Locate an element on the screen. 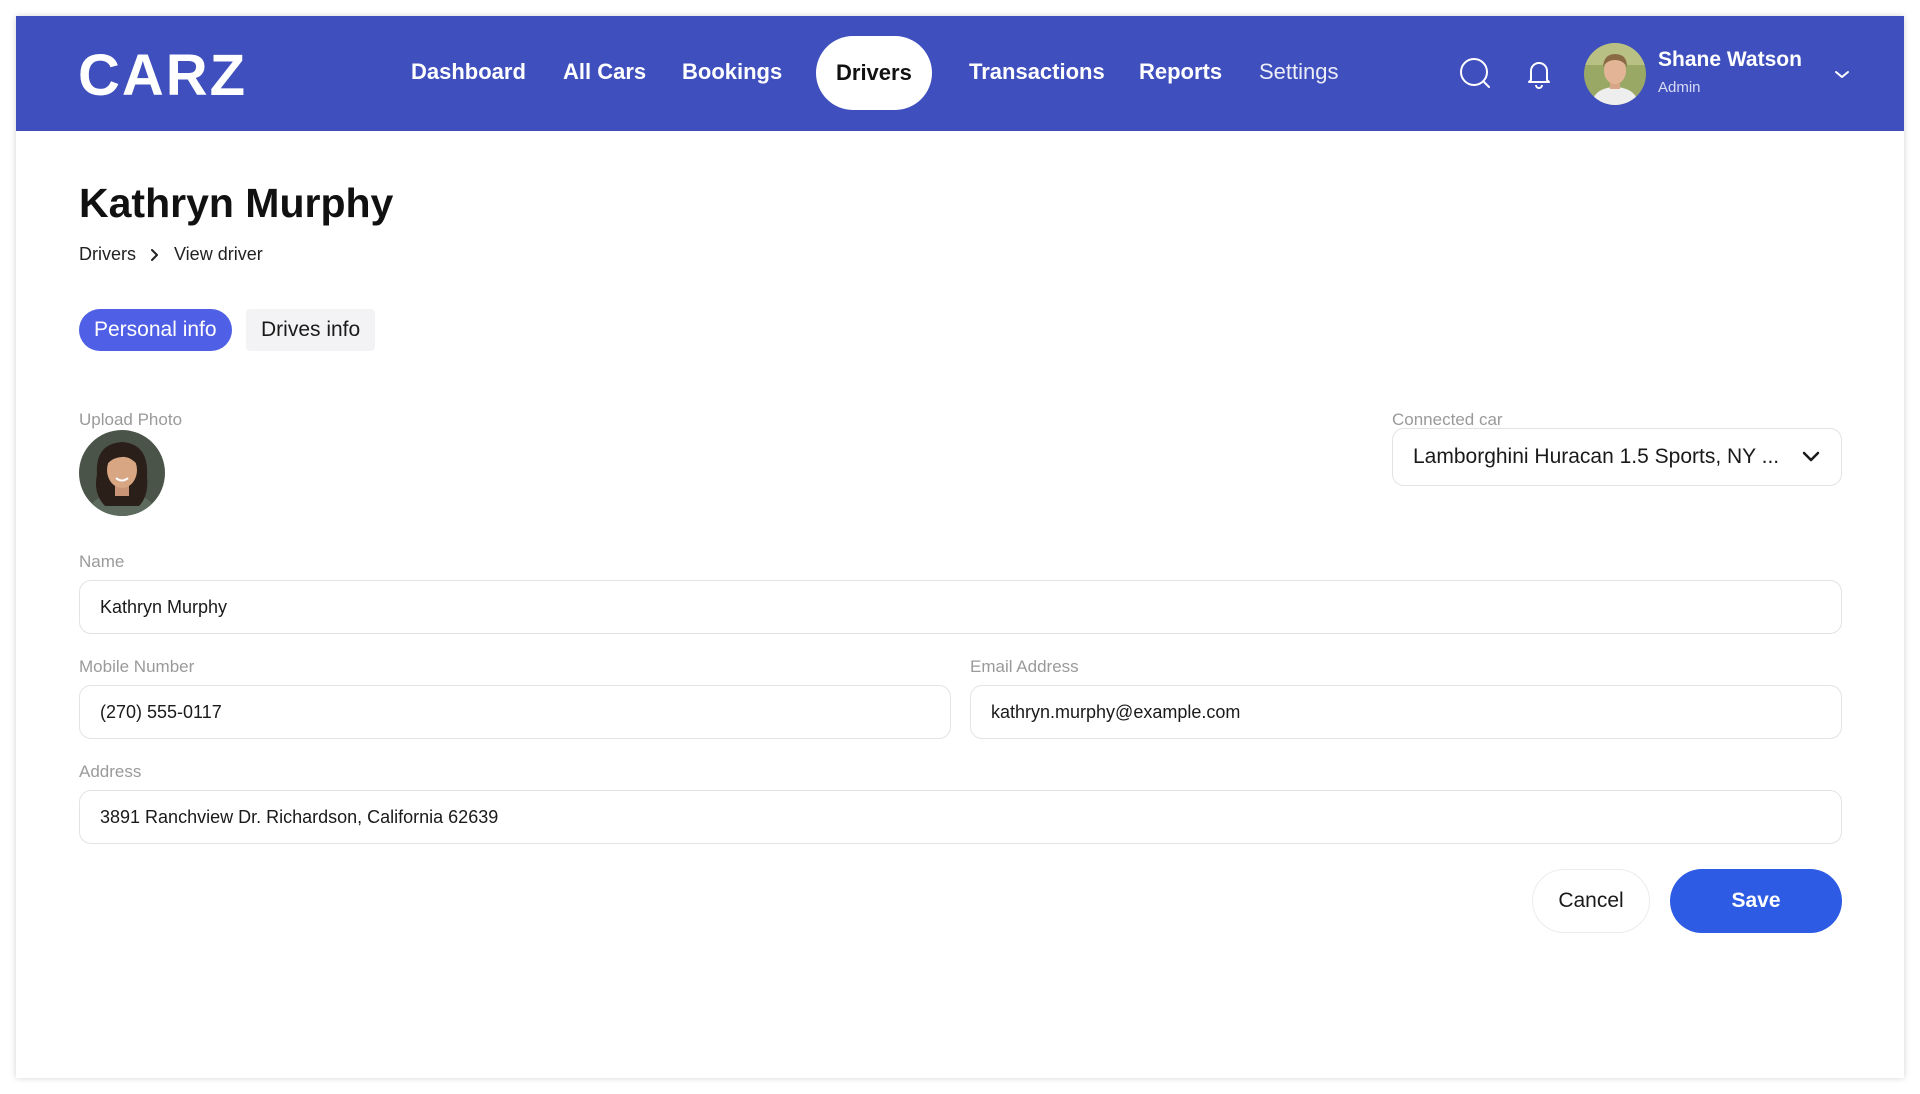 The width and height of the screenshot is (1920, 1094). tab-drives-info: Drives info is located at coordinates (311, 330).